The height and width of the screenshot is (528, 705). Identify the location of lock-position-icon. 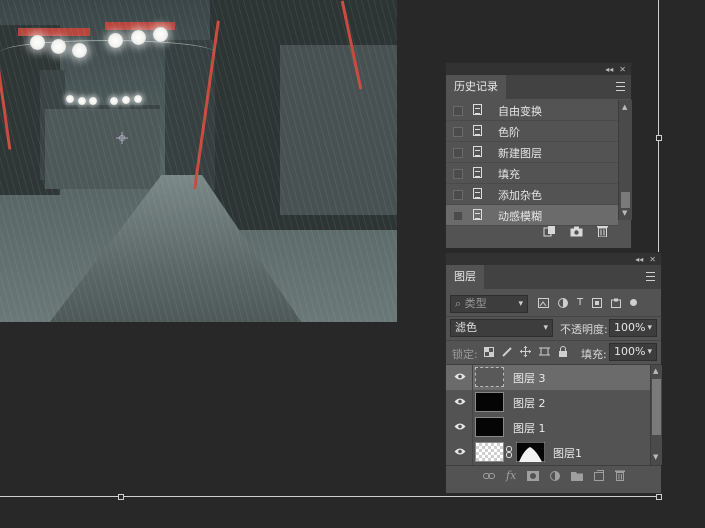
(525, 351).